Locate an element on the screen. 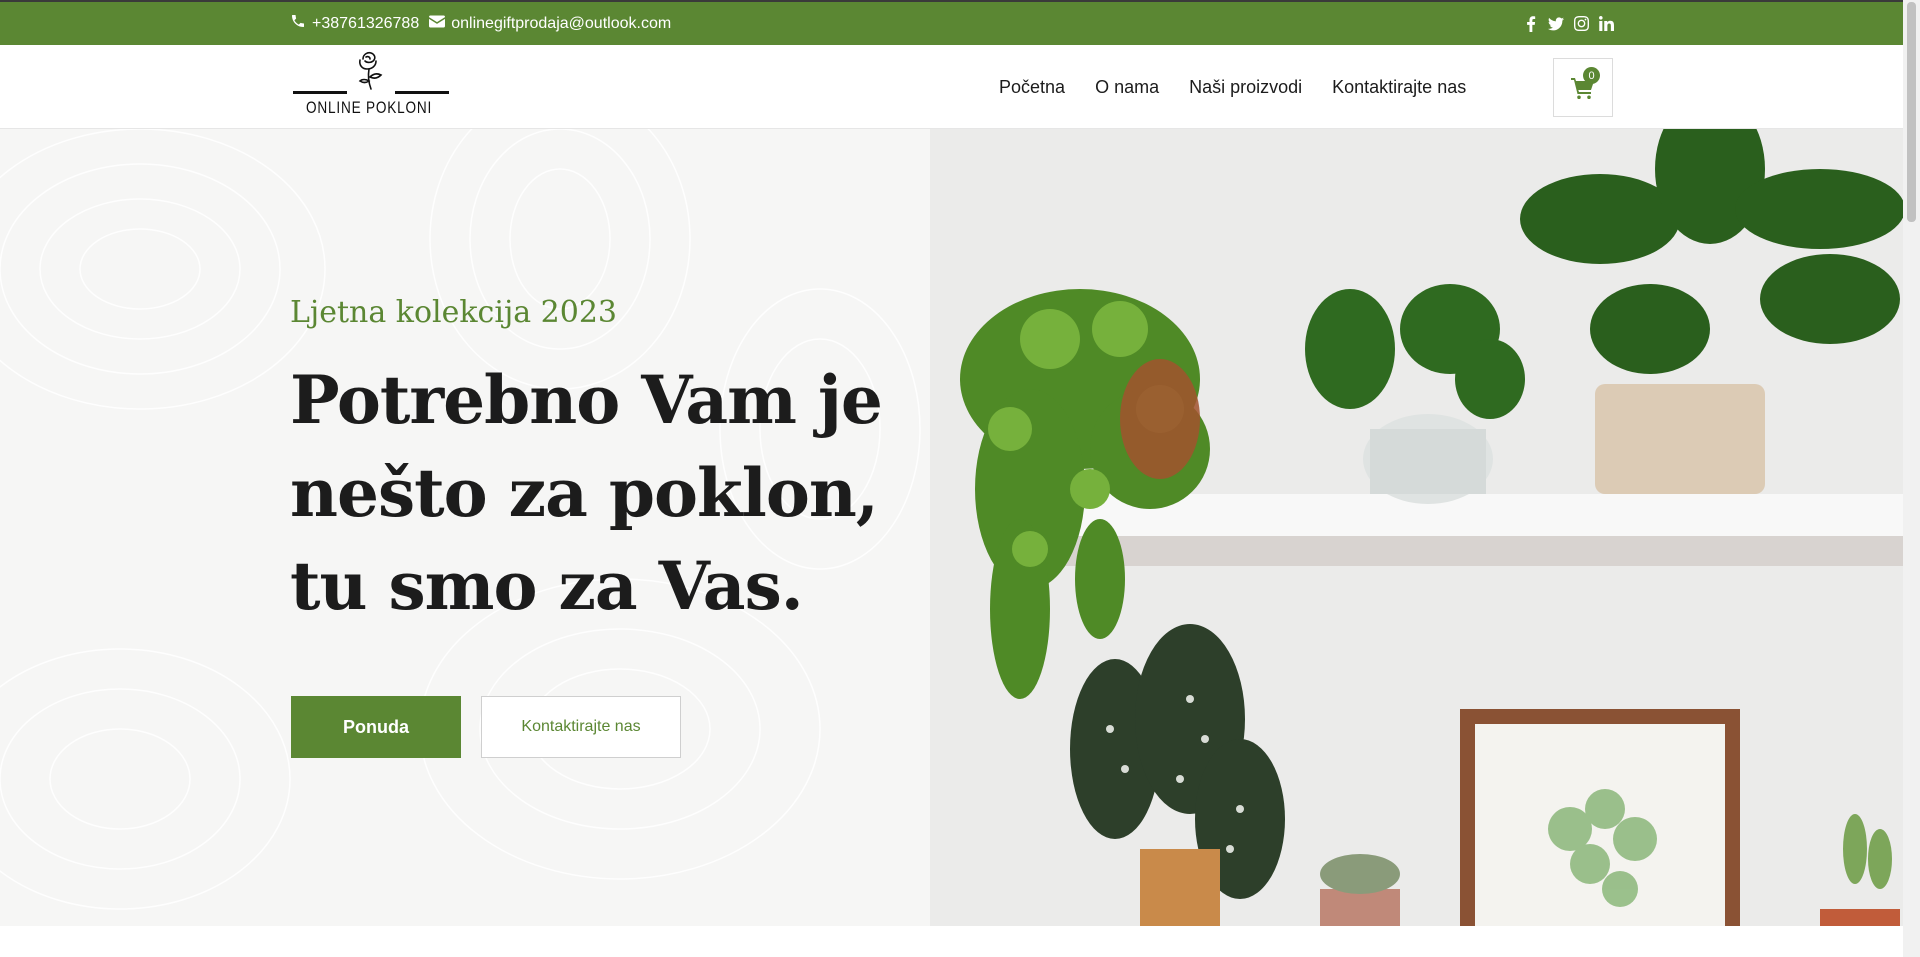 This screenshot has width=1920, height=957. email-address: onlinegiftprodaja@outlook.com is located at coordinates (561, 23).